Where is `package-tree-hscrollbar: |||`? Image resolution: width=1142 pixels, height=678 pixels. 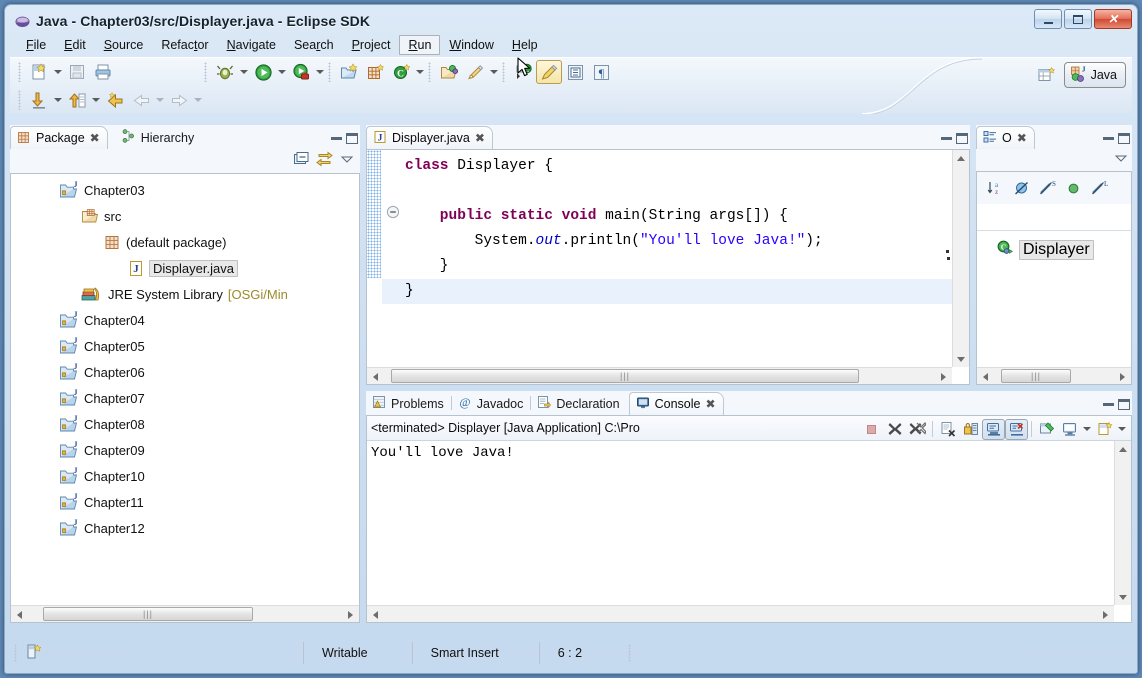
package-tree-hscrollbar: ||| is located at coordinates (185, 613).